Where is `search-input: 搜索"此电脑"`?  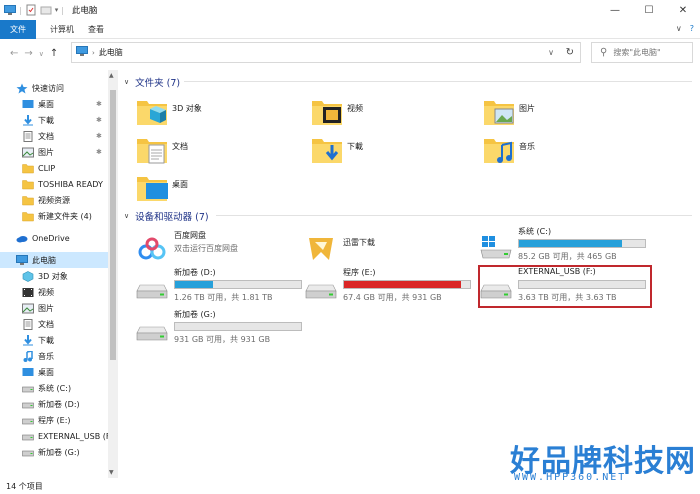
search-input: 搜索"此电脑" is located at coordinates (636, 52).